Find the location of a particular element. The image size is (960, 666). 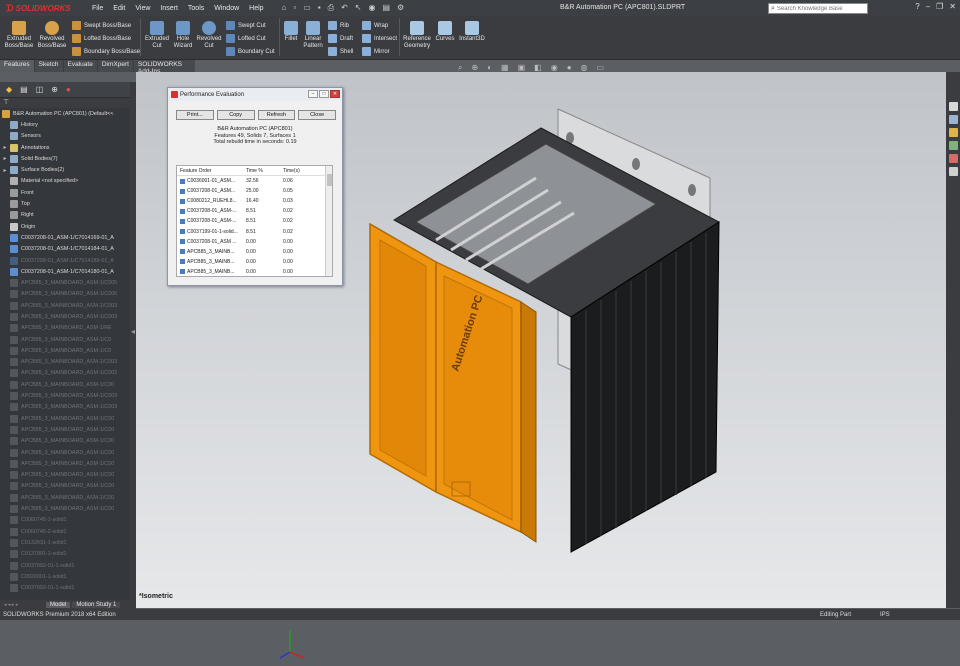

tree-item: Front is located at coordinates (65, 192).